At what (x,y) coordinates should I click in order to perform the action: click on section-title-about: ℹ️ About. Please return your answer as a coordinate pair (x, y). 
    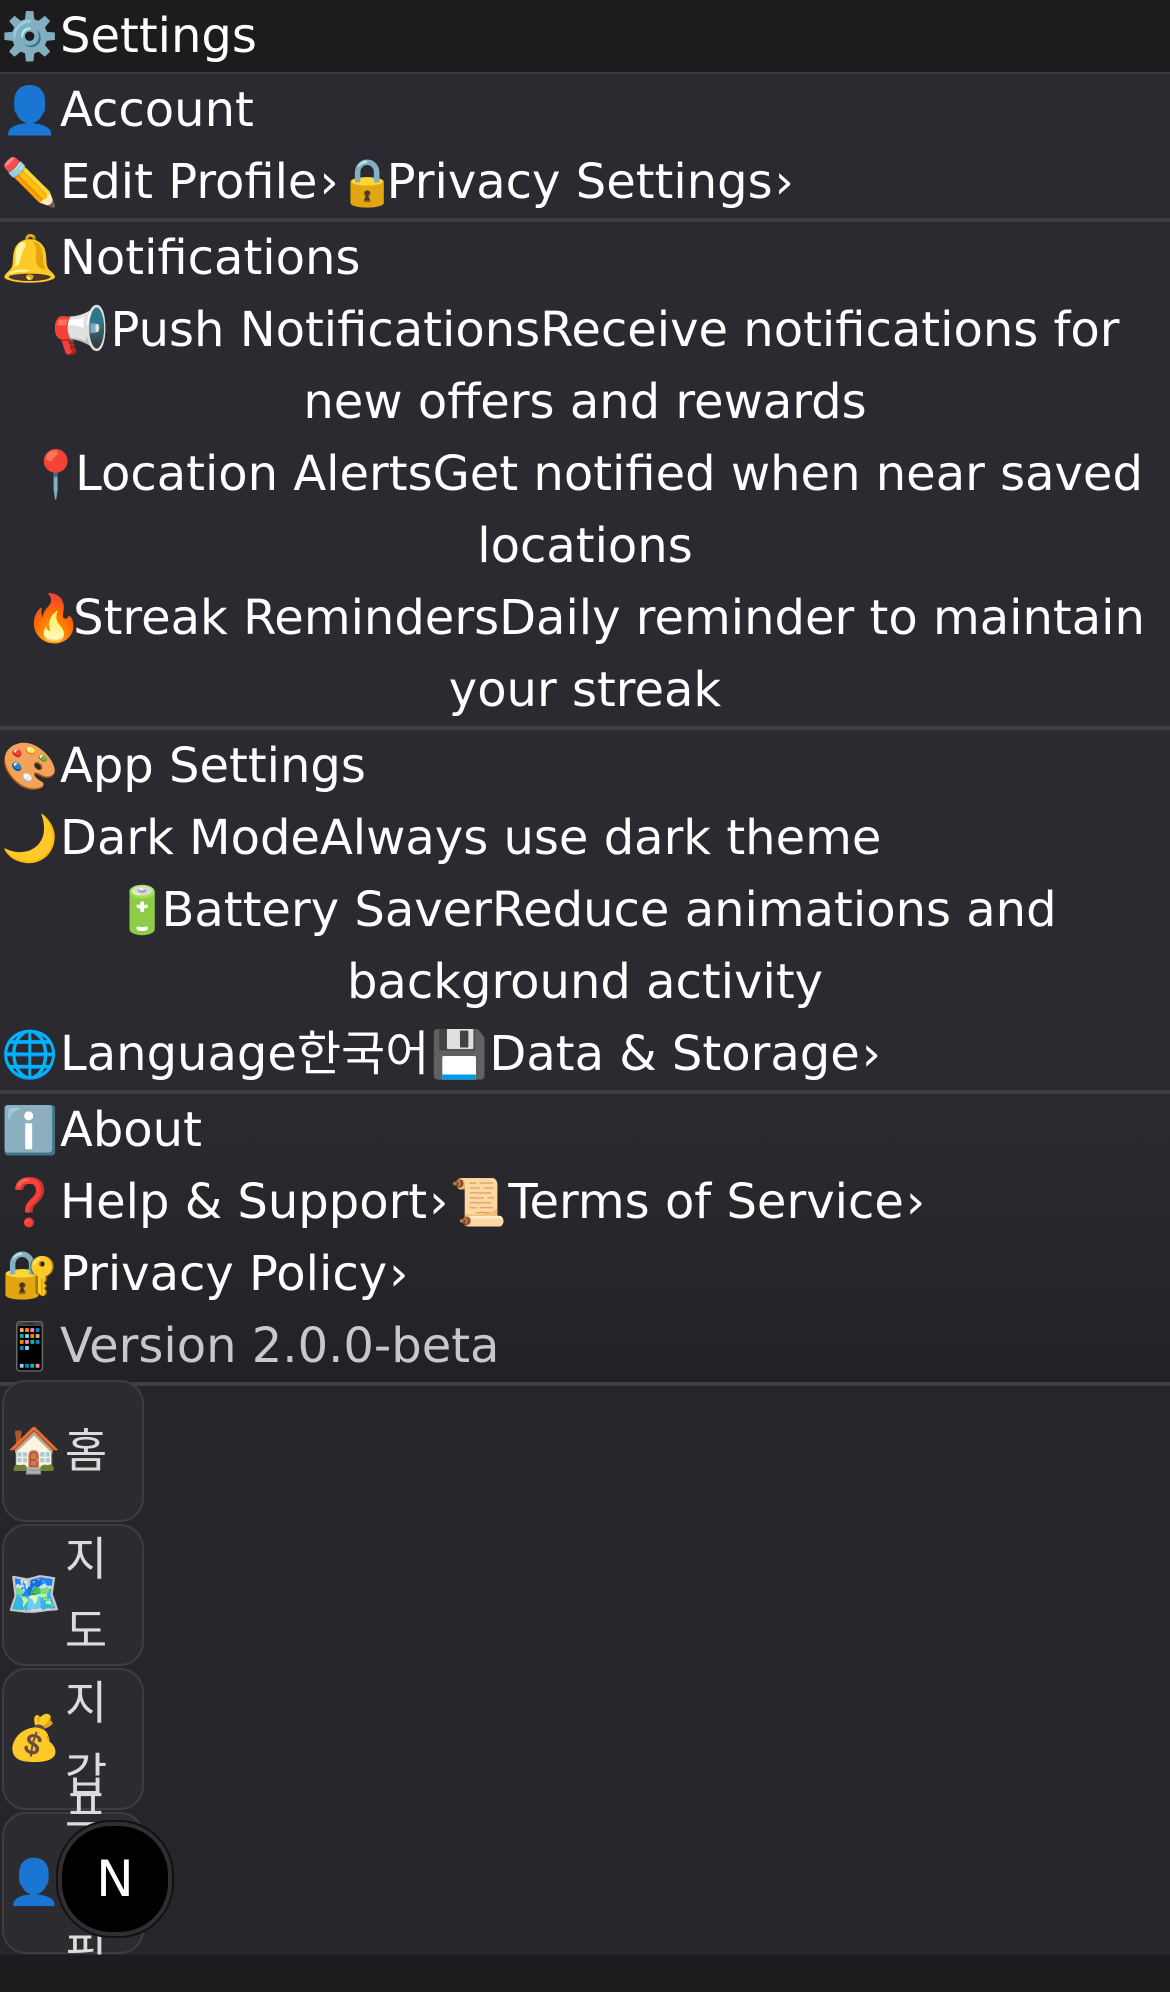
    Looking at the image, I should click on (585, 1130).